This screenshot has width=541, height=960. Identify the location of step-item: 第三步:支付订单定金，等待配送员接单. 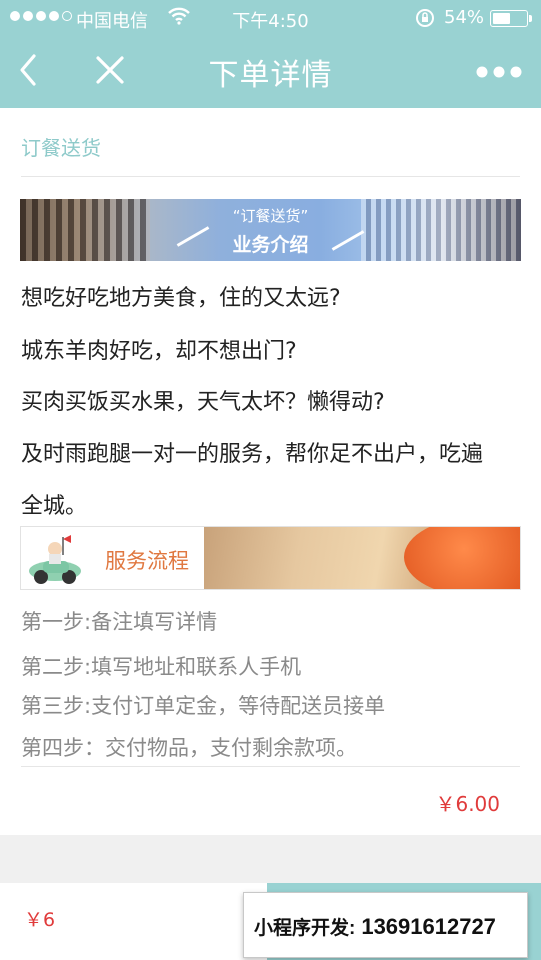
(203, 706).